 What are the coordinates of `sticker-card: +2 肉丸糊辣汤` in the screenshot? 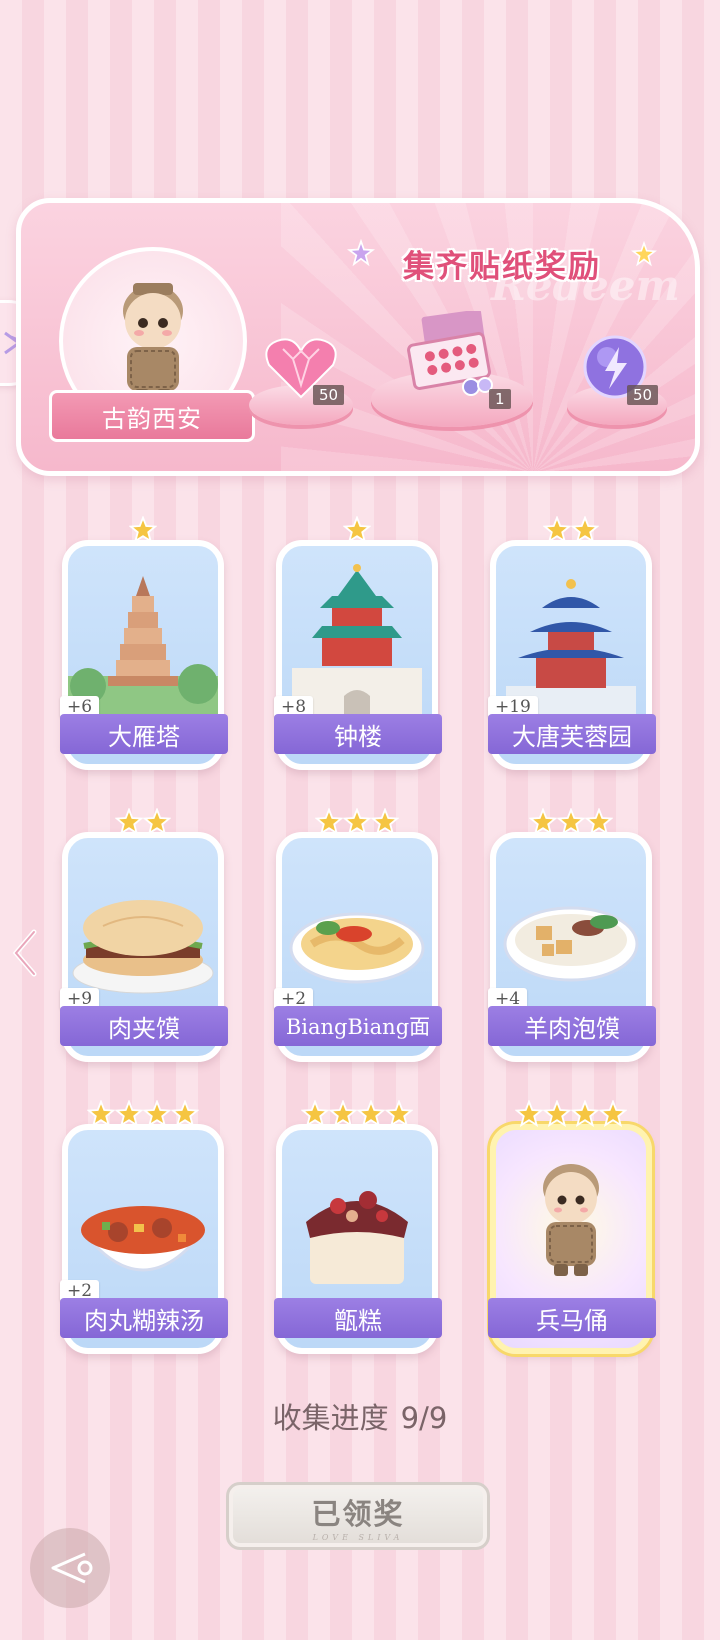 It's located at (144, 1227).